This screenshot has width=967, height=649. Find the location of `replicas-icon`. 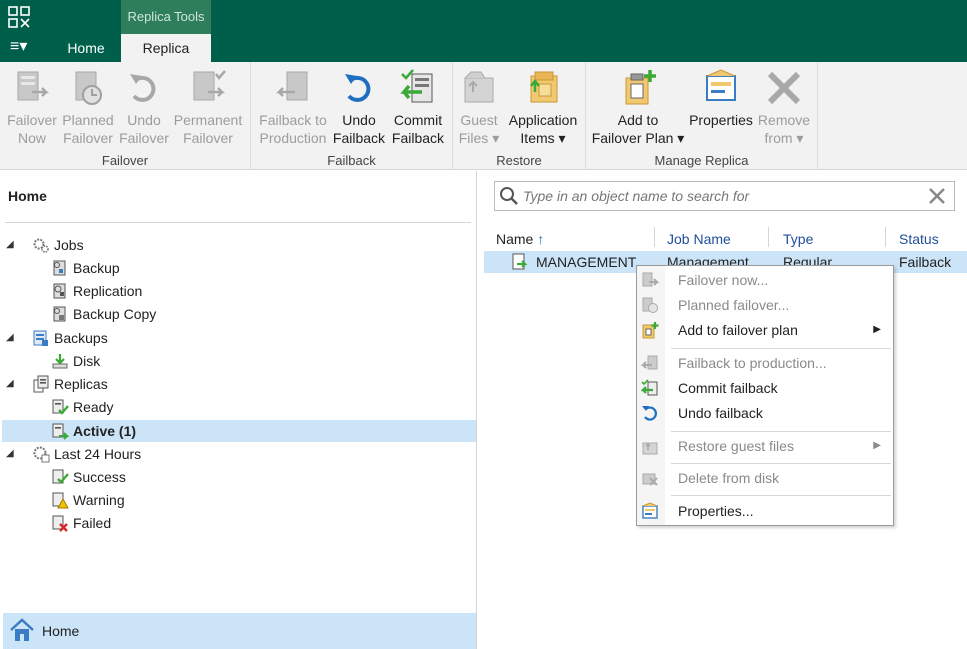

replicas-icon is located at coordinates (41, 384).